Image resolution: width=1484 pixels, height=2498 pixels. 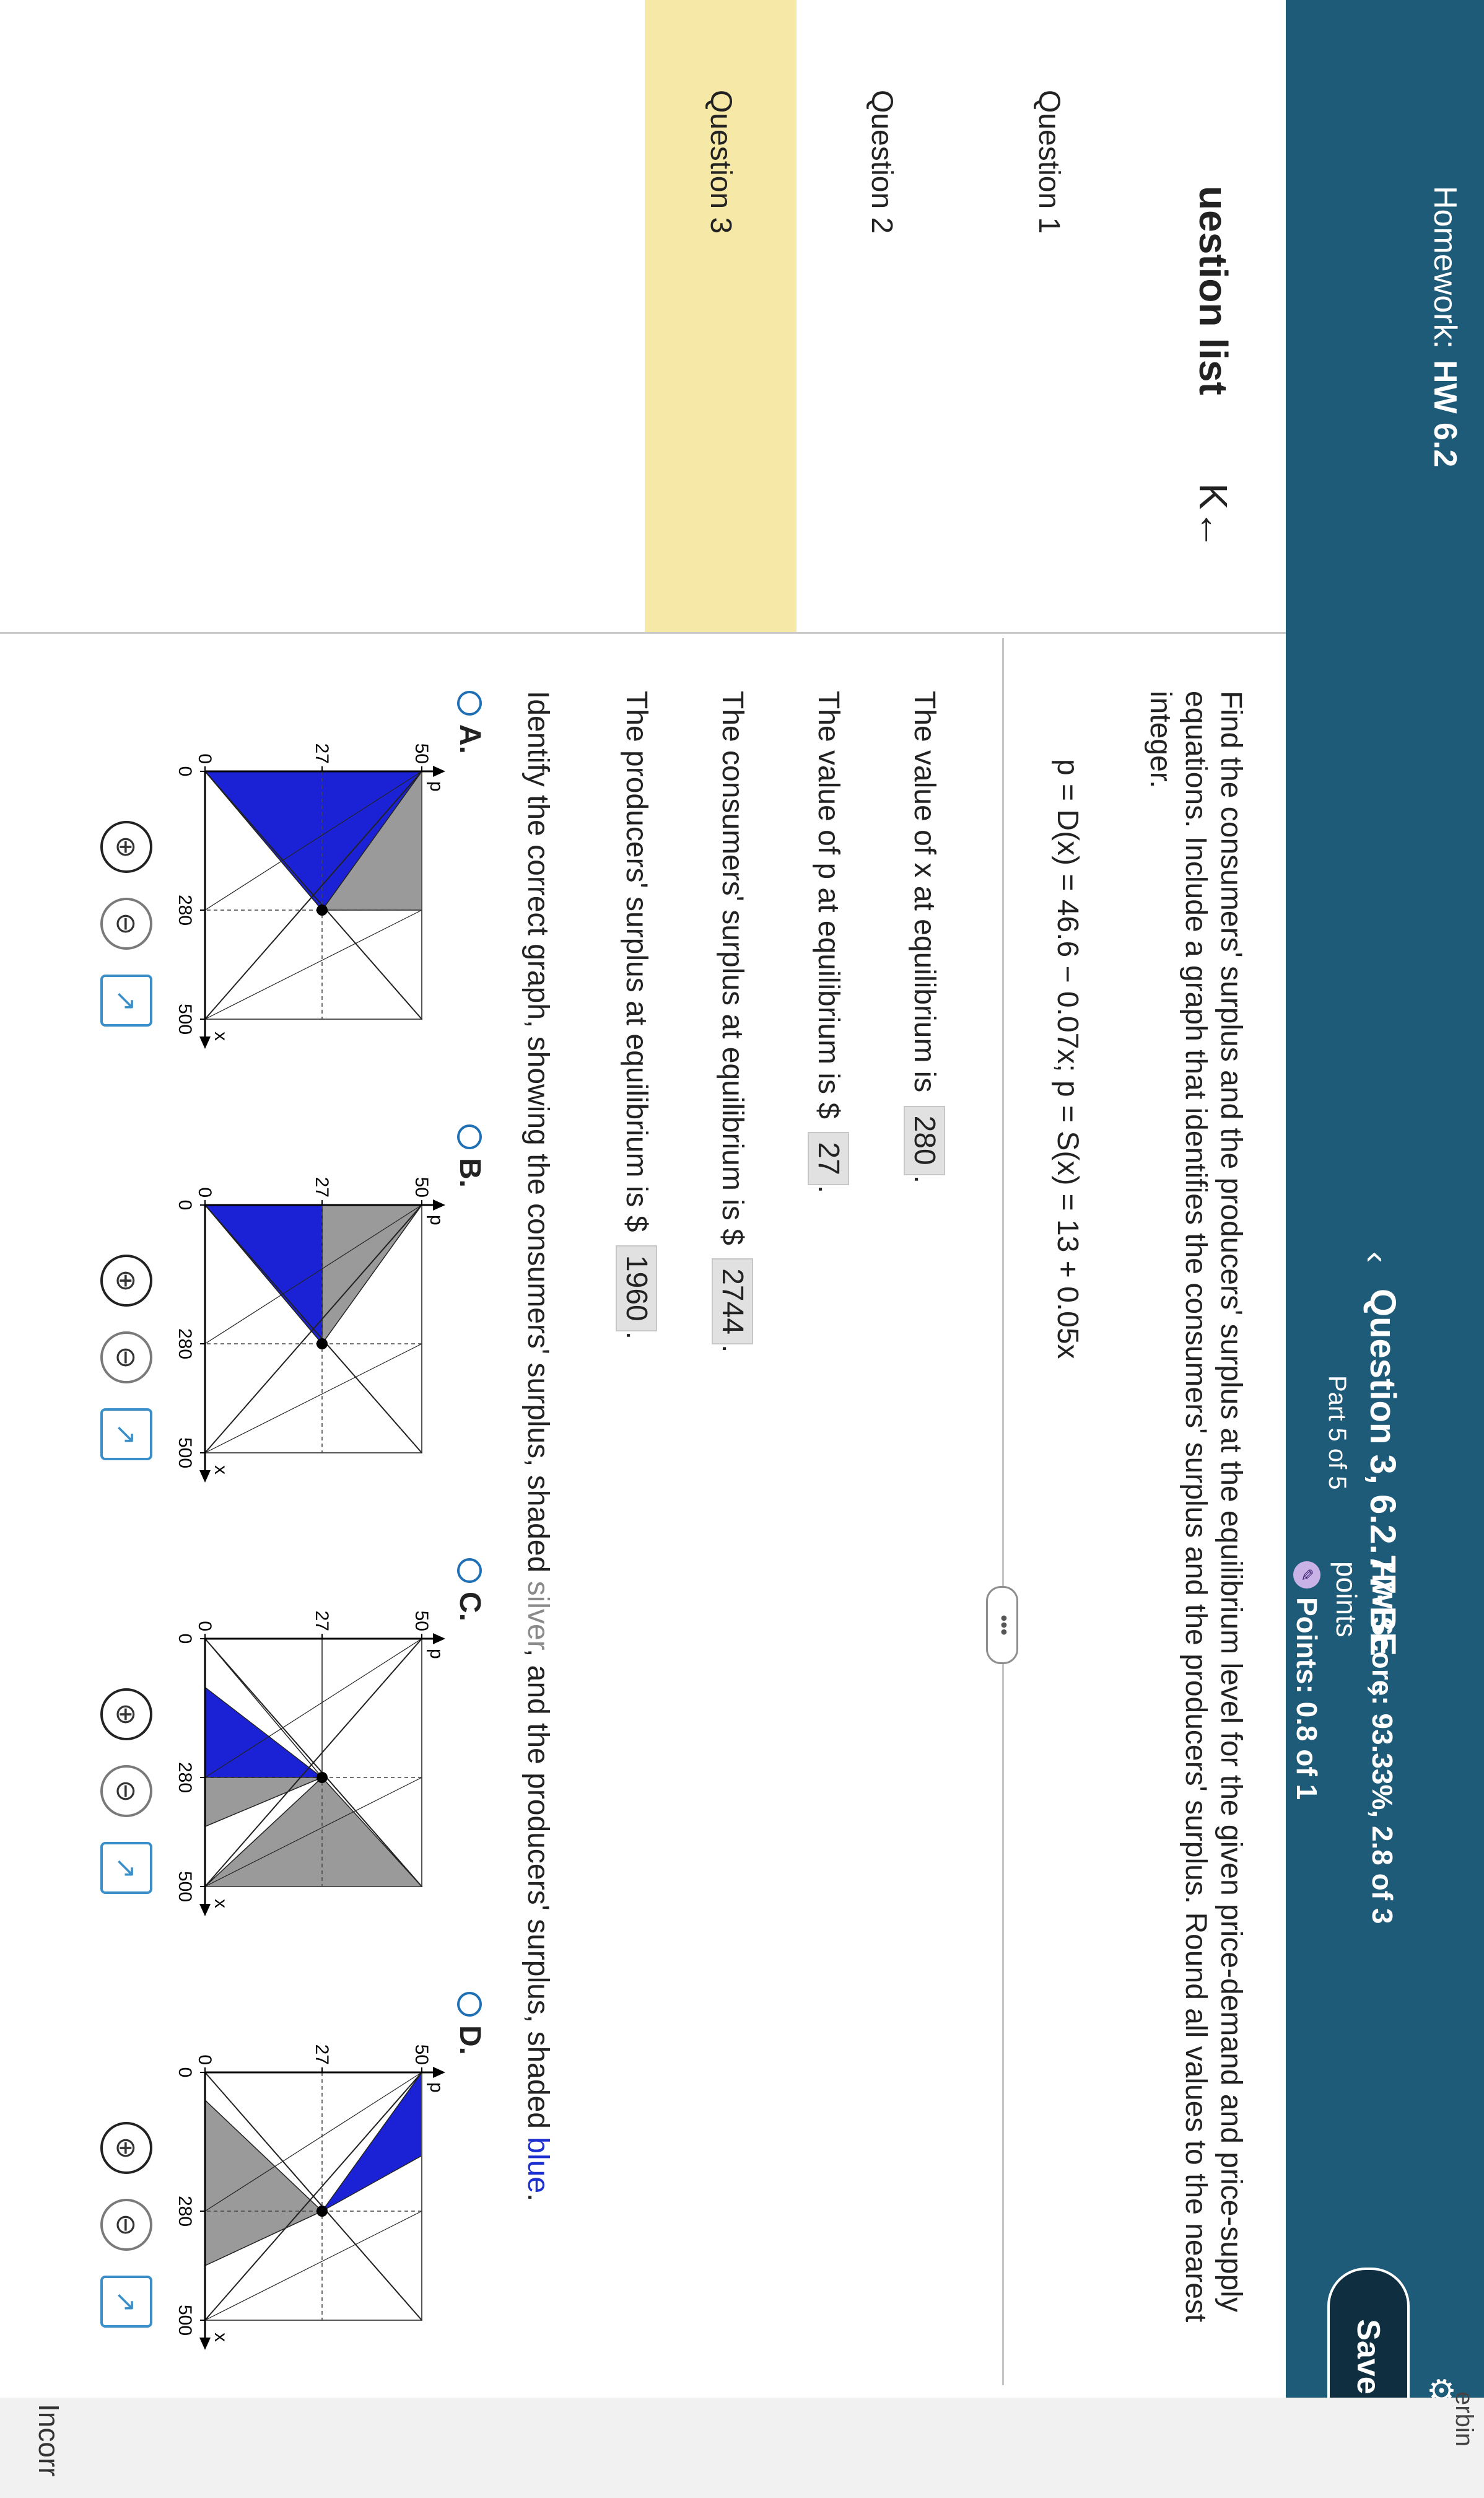 I want to click on answer-p: The value of p at equilibrium is $ 27., so click(x=828, y=942).